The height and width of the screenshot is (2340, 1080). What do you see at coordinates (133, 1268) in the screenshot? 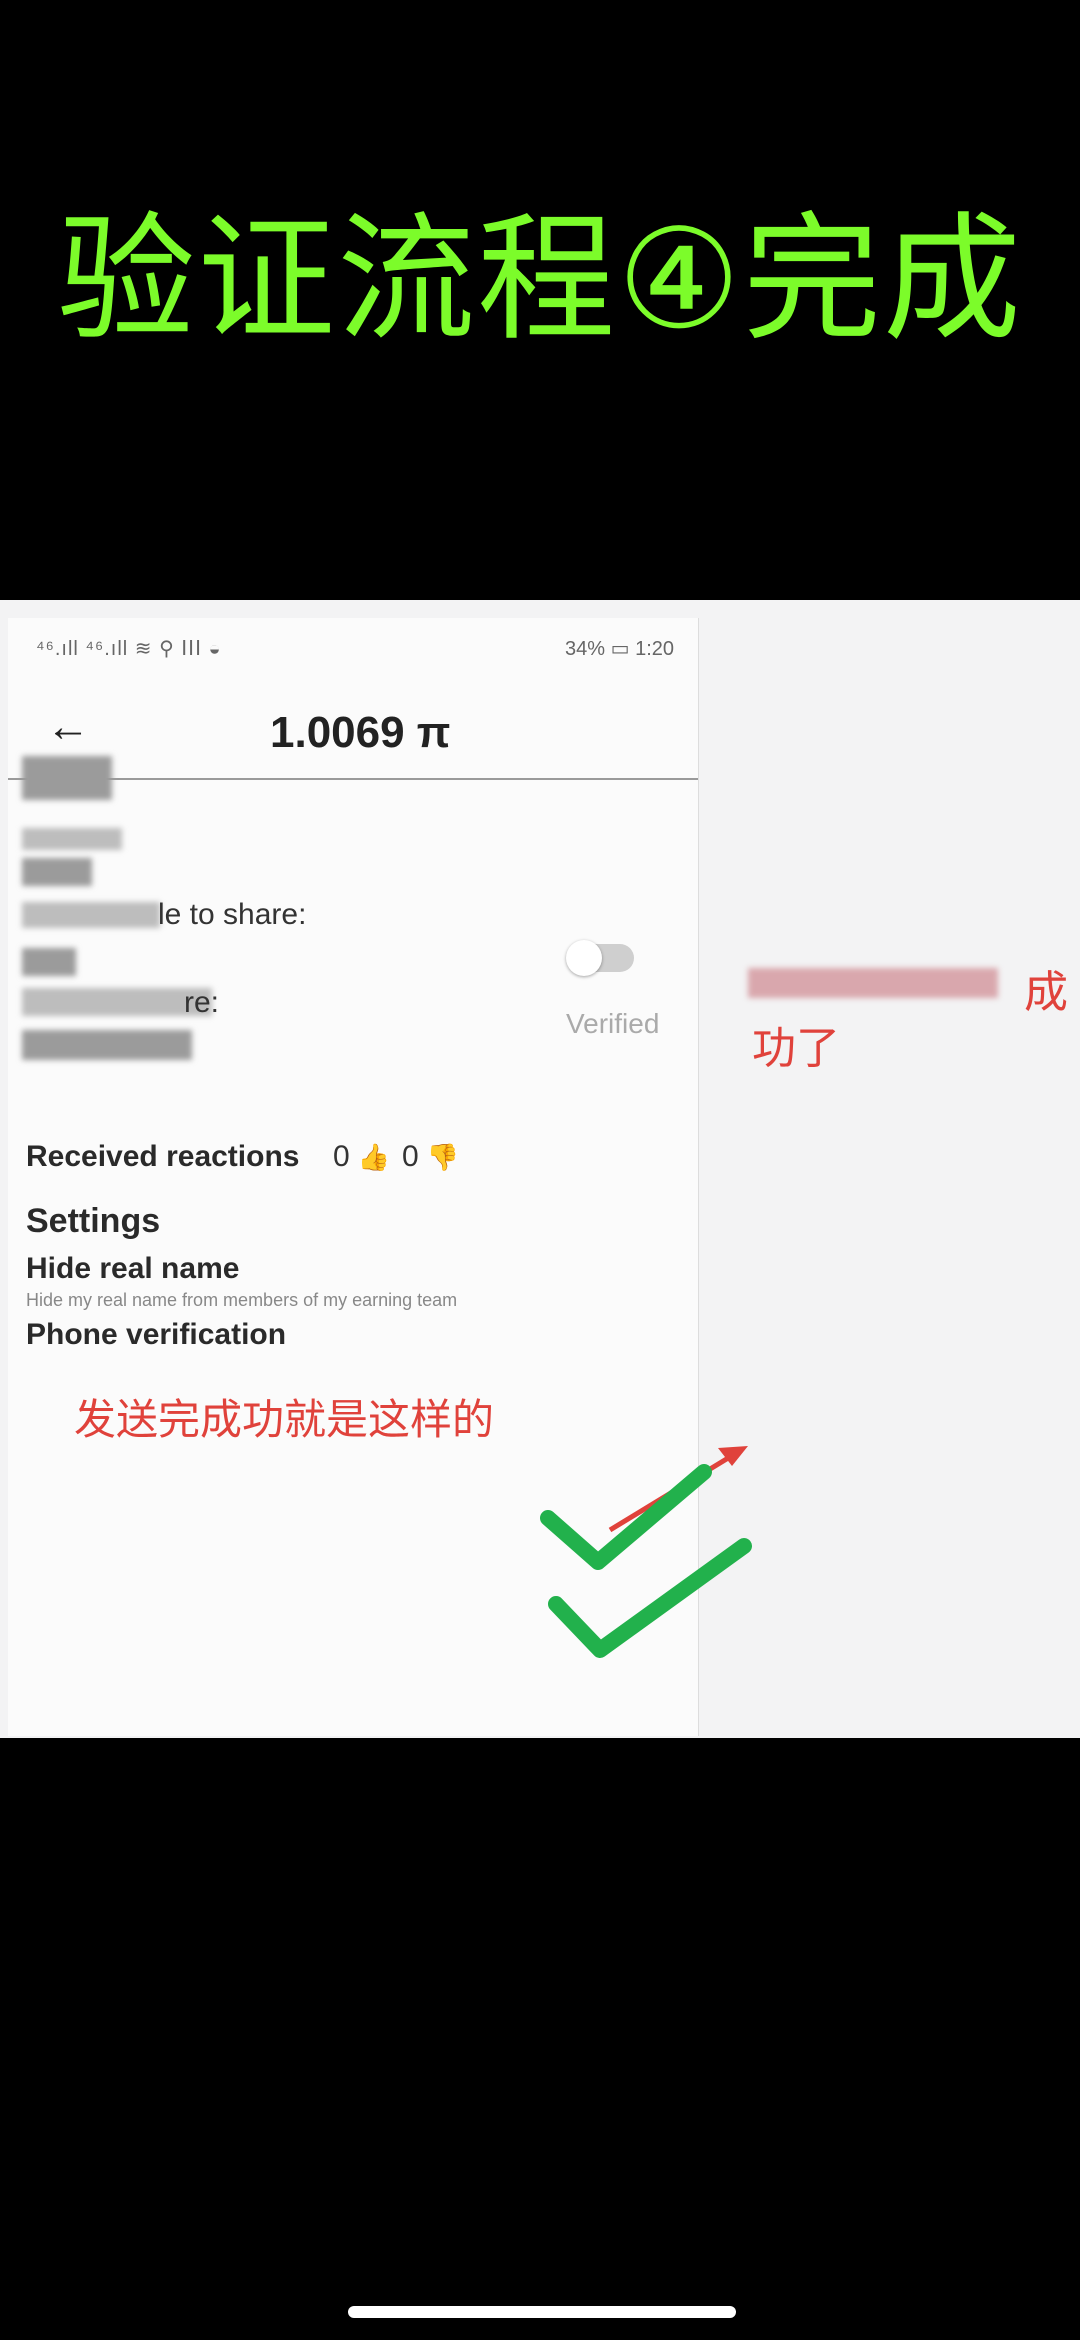
I see `hide-real-name-label: Hide real name` at bounding box center [133, 1268].